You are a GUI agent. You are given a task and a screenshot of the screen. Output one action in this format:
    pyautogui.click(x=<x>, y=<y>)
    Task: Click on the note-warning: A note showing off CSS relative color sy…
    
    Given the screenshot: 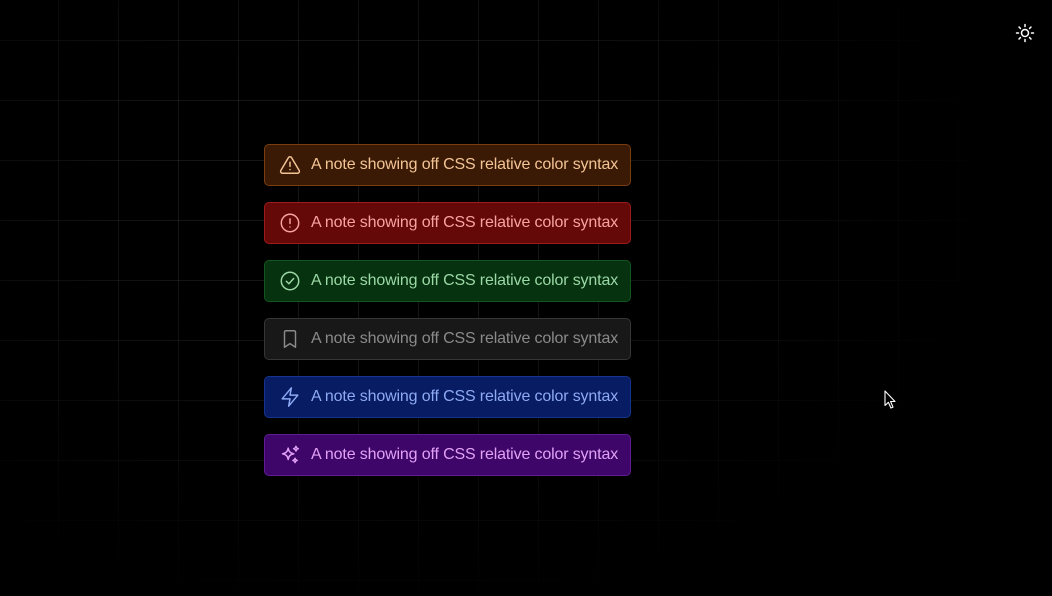 What is the action you would take?
    pyautogui.click(x=447, y=165)
    